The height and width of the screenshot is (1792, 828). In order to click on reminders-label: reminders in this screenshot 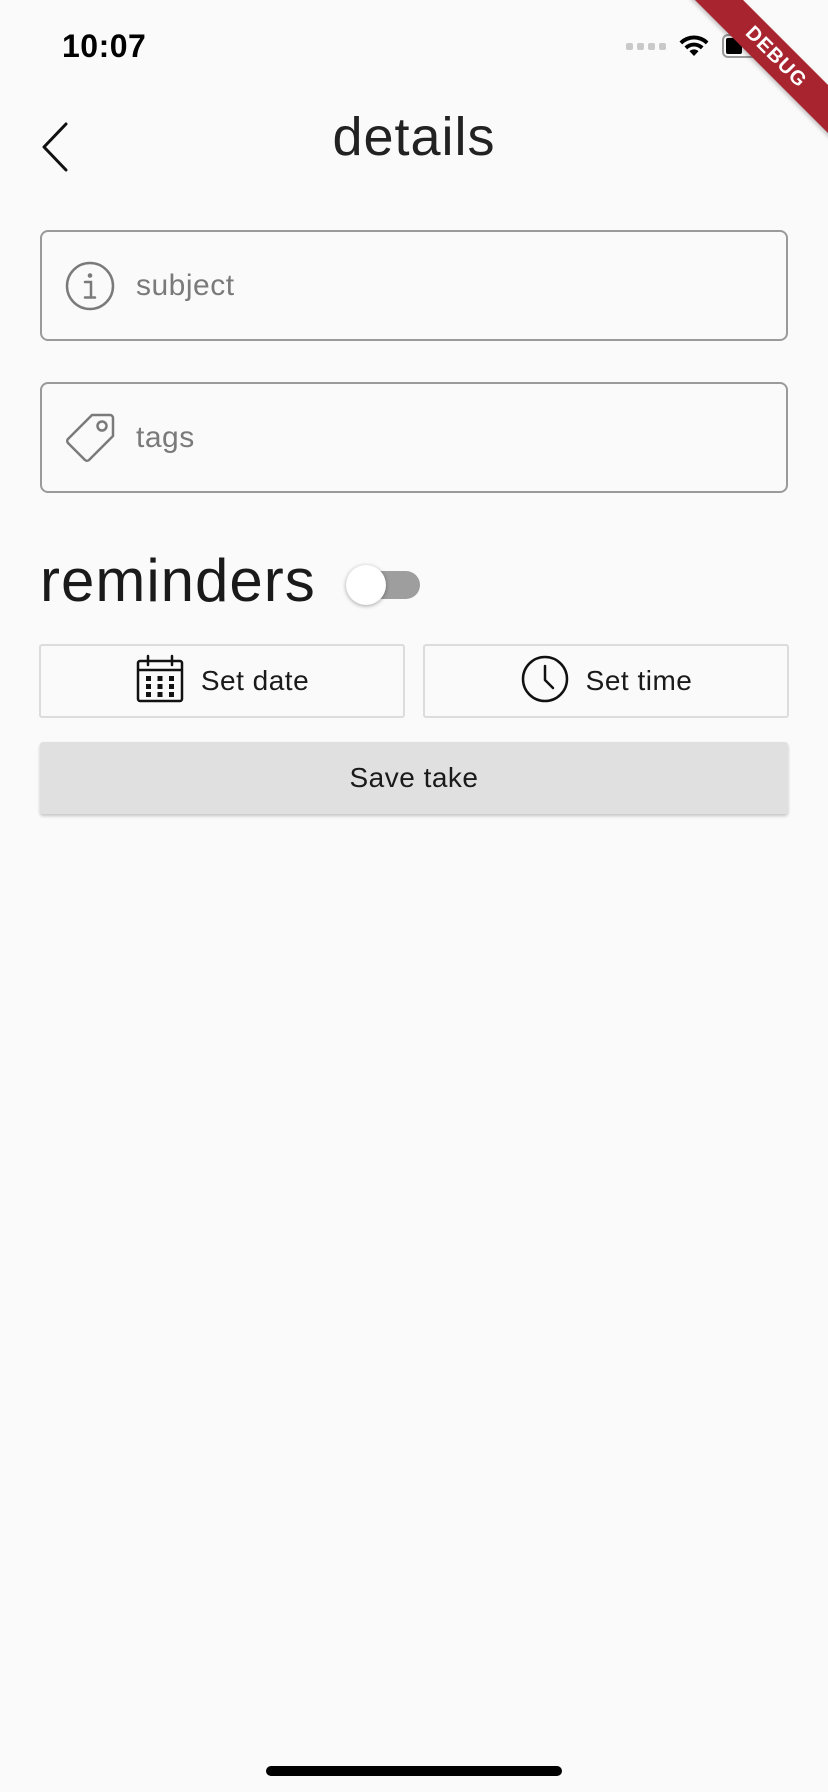, I will do `click(178, 580)`.